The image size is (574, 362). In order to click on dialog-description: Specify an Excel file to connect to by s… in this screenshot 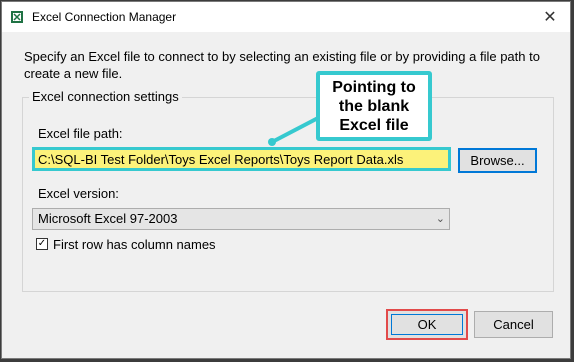, I will do `click(282, 65)`.